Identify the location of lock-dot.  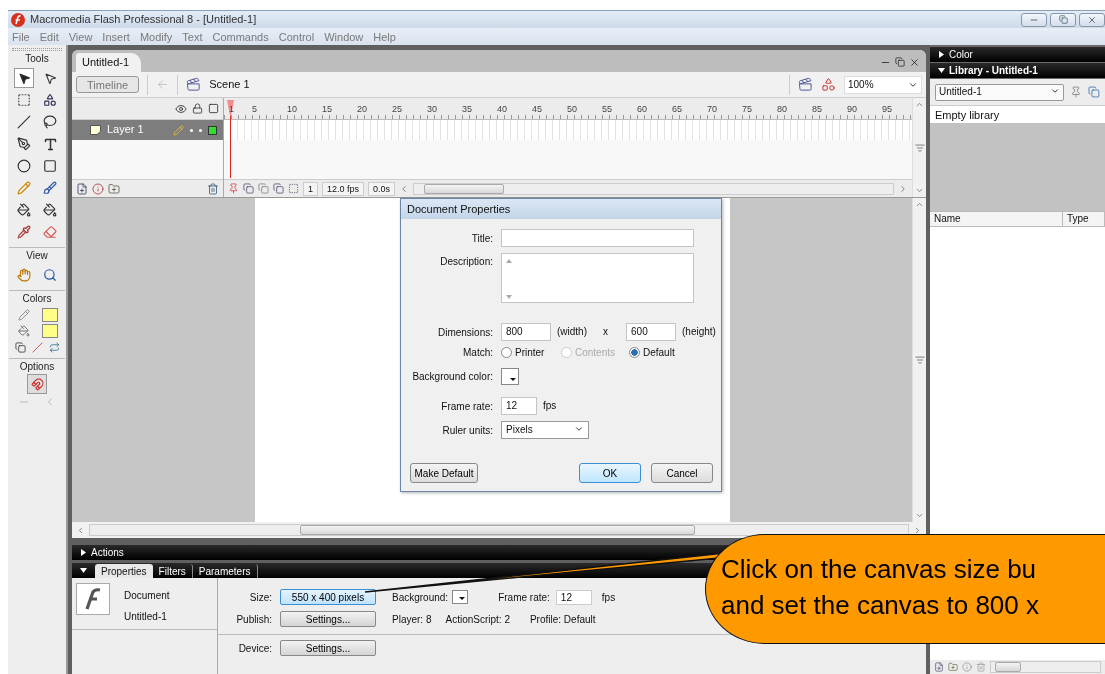
(200, 130).